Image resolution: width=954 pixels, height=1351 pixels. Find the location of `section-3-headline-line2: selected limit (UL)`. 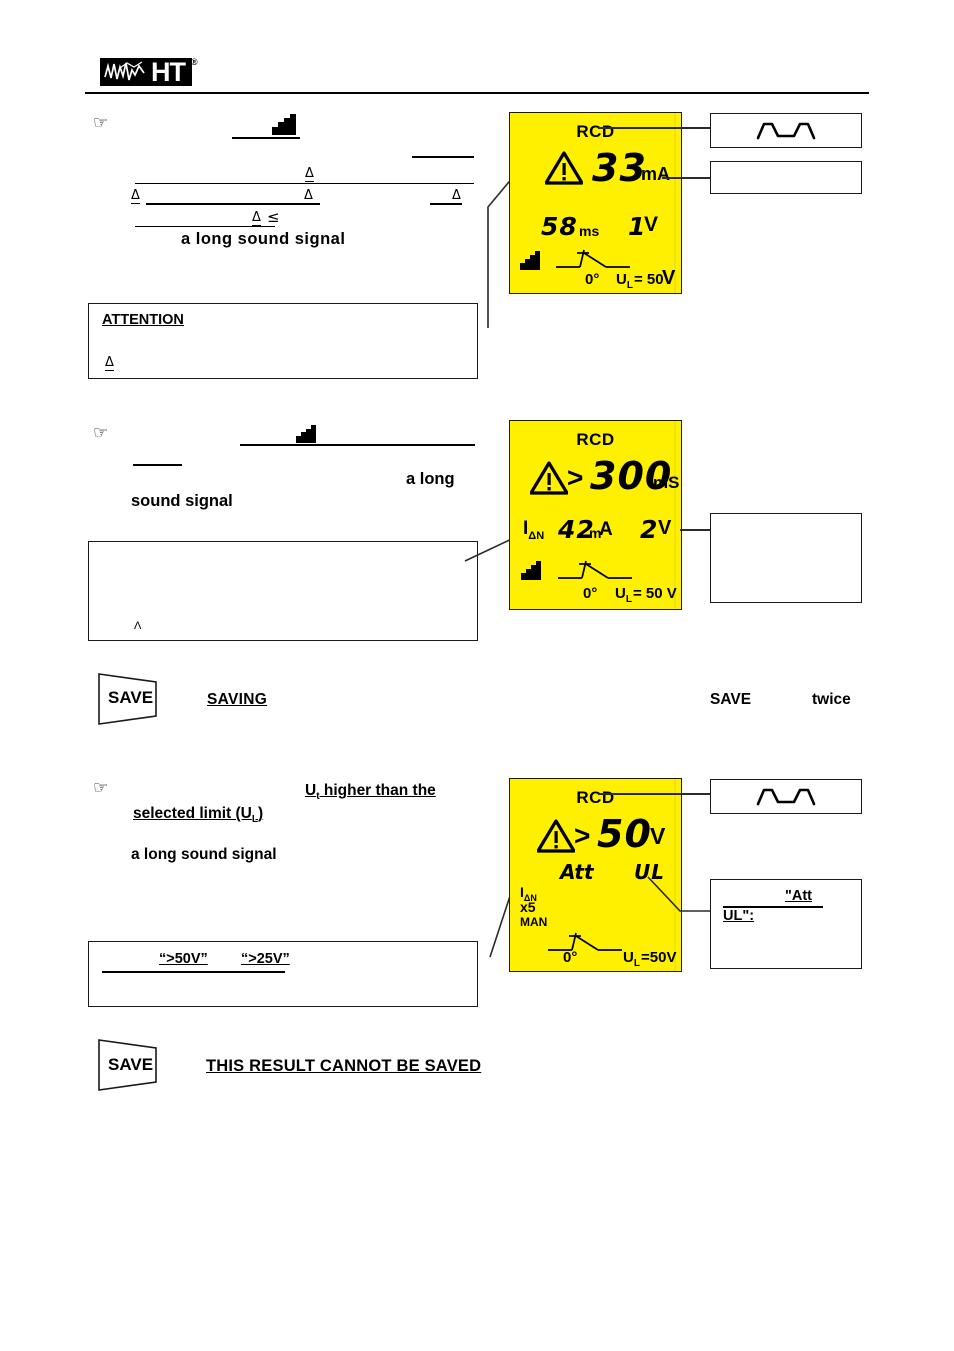

section-3-headline-line2: selected limit (UL) is located at coordinates (198, 815).